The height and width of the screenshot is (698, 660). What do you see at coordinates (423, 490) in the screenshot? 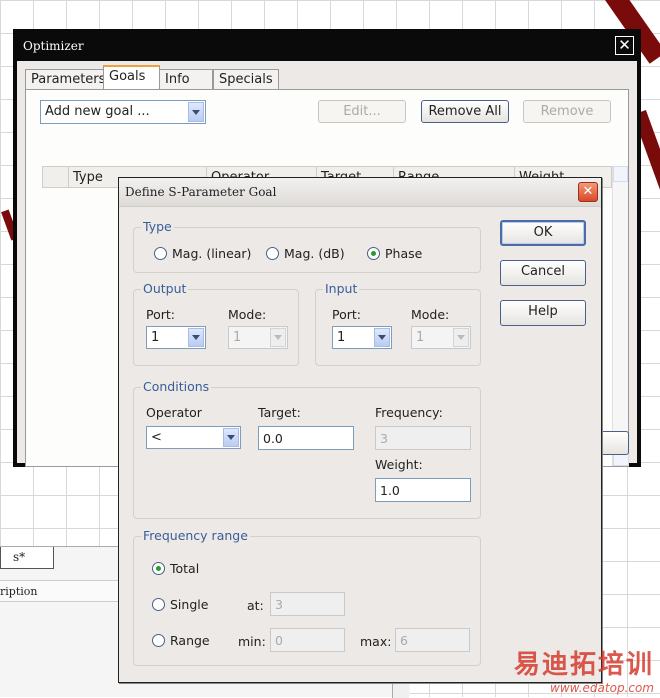
I see `weight-input: 1.0` at bounding box center [423, 490].